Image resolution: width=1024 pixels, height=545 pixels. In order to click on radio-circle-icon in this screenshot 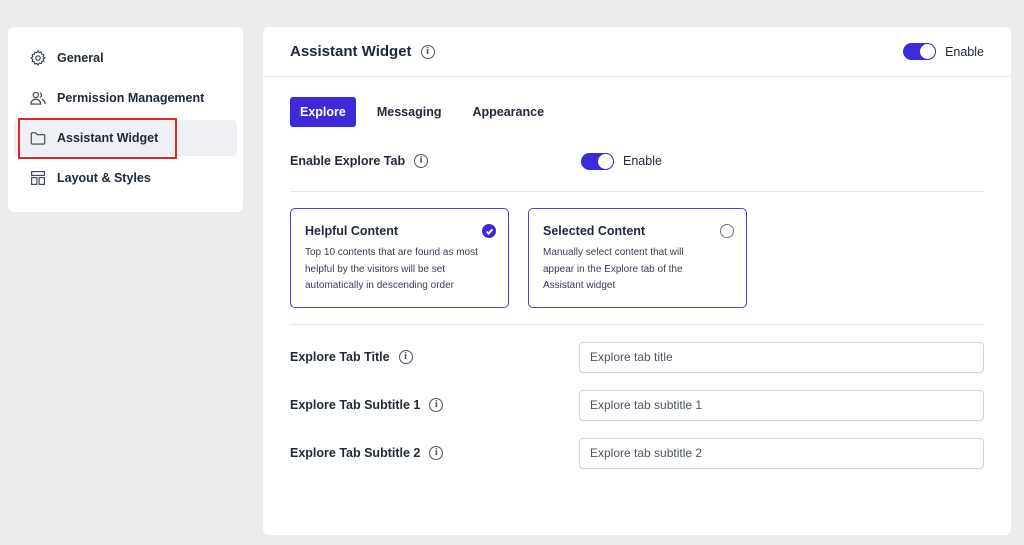, I will do `click(727, 231)`.